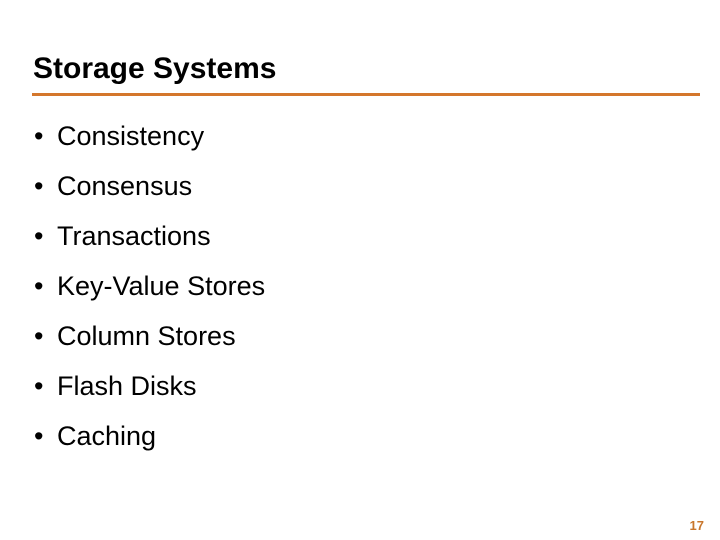 Image resolution: width=720 pixels, height=540 pixels. I want to click on list-item-label: Key-Value Stores, so click(161, 286).